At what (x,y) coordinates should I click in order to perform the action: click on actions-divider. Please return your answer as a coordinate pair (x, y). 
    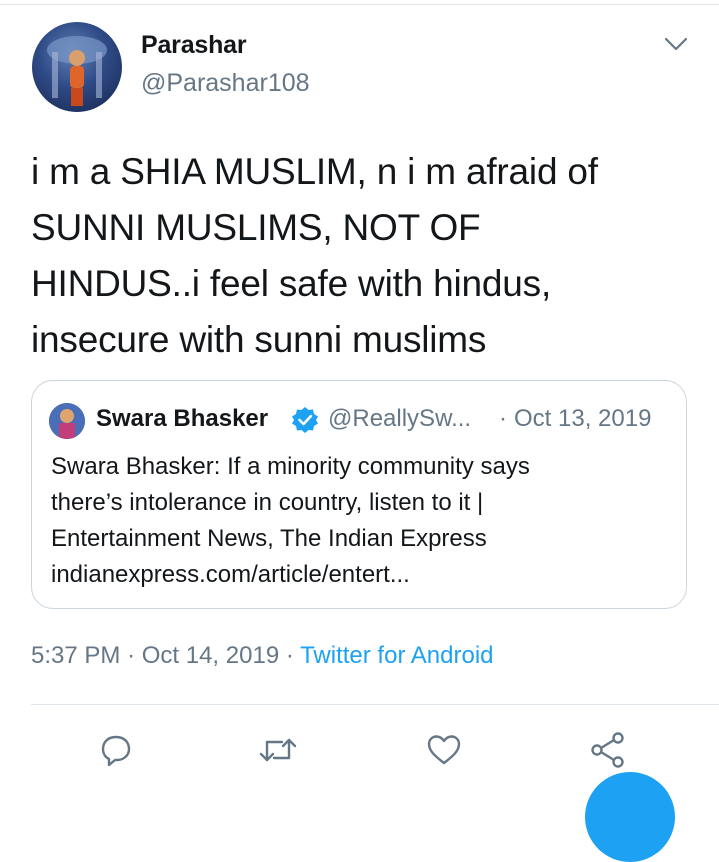
    Looking at the image, I should click on (375, 704).